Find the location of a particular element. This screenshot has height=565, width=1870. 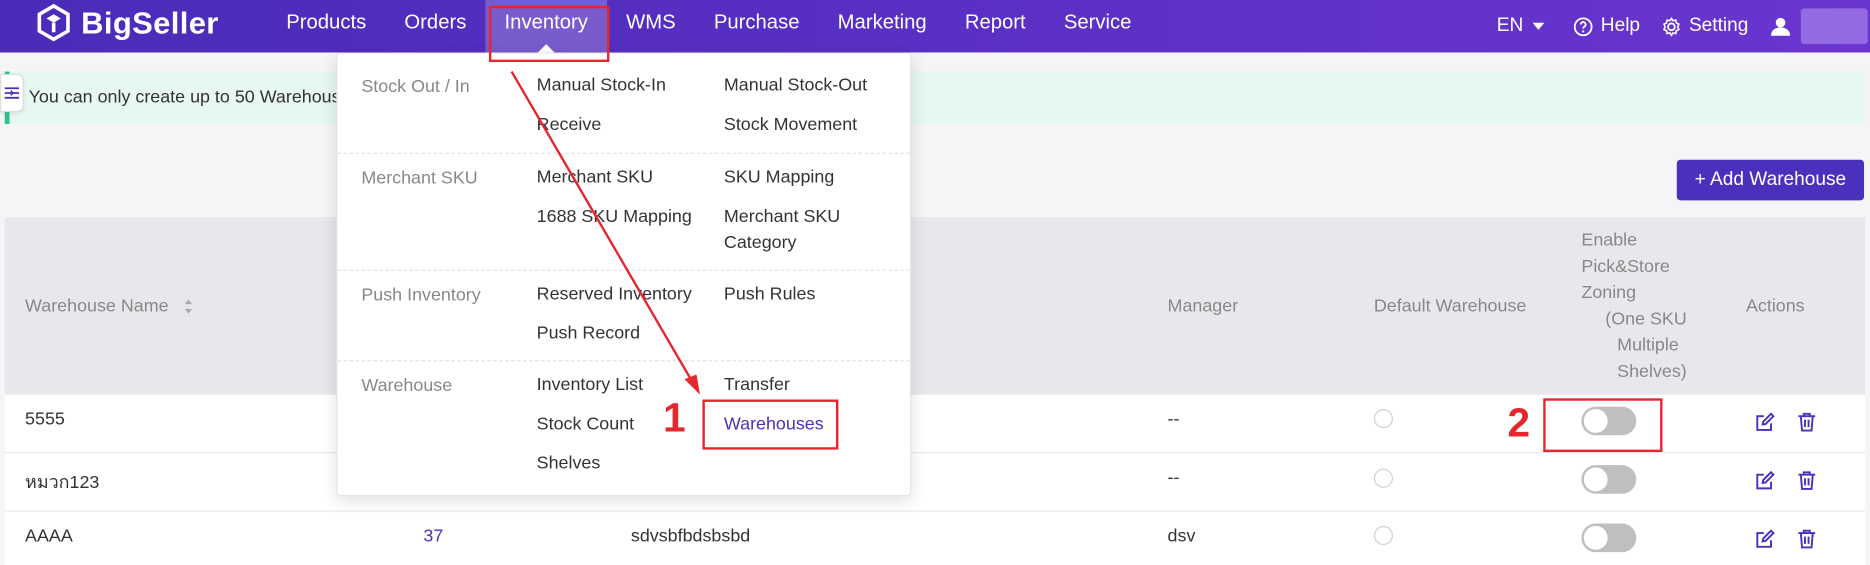

column-header-warehouse-name: Warehouse Name is located at coordinates (109, 306).